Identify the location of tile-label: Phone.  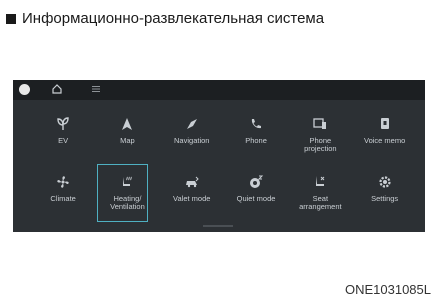
(256, 140).